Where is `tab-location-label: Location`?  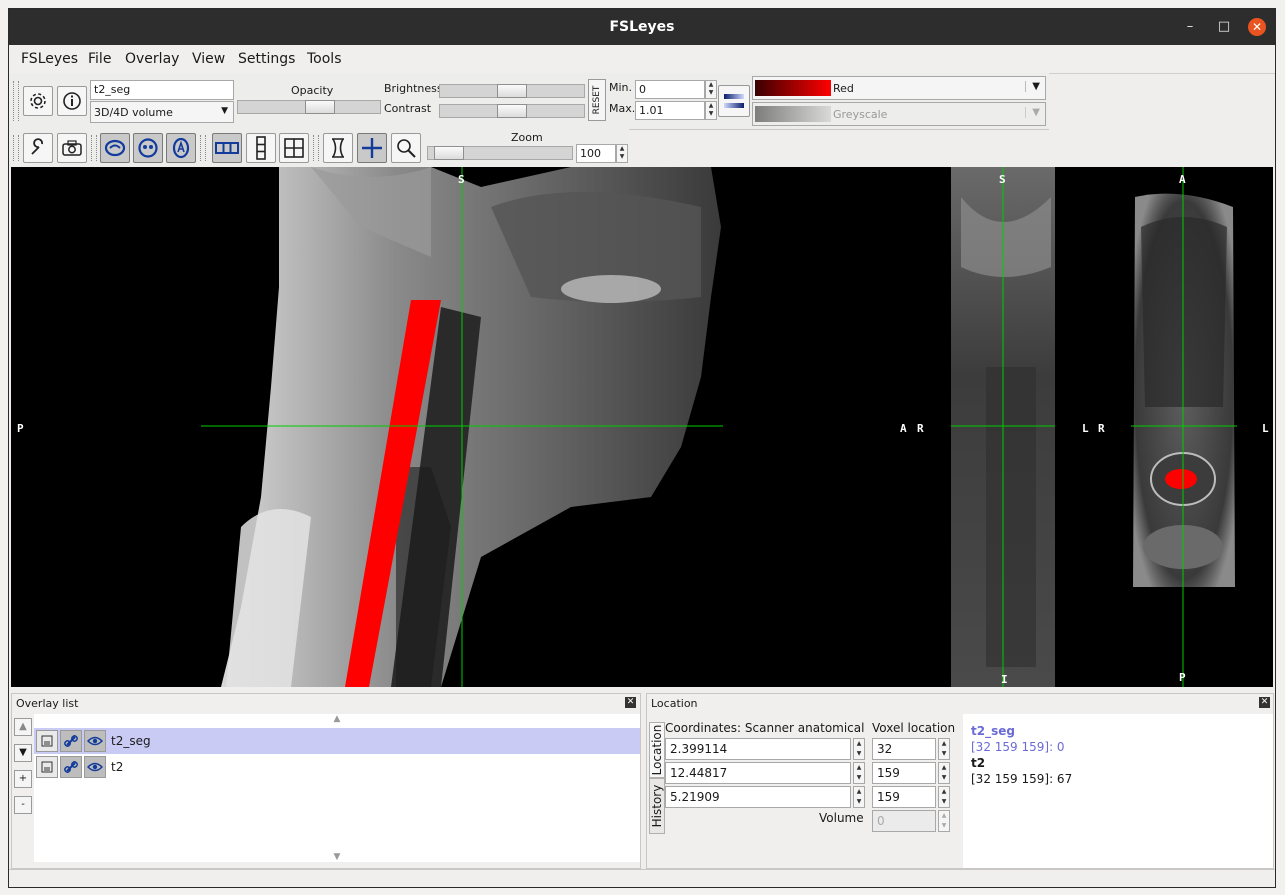 tab-location-label: Location is located at coordinates (657, 750).